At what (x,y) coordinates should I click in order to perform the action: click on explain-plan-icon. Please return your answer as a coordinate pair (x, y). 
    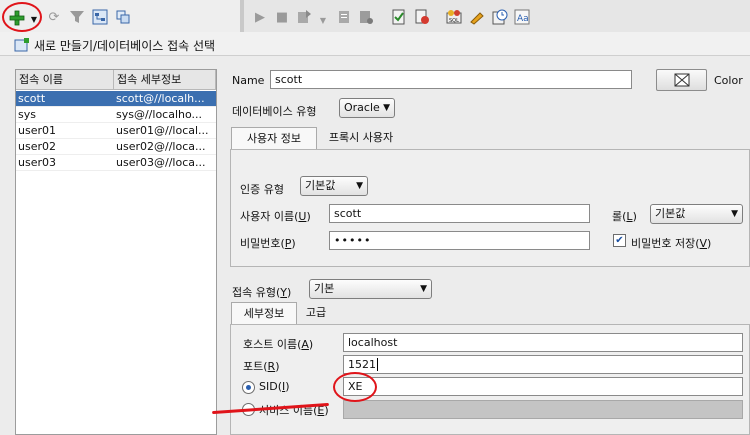
    Looking at the image, I should click on (366, 17).